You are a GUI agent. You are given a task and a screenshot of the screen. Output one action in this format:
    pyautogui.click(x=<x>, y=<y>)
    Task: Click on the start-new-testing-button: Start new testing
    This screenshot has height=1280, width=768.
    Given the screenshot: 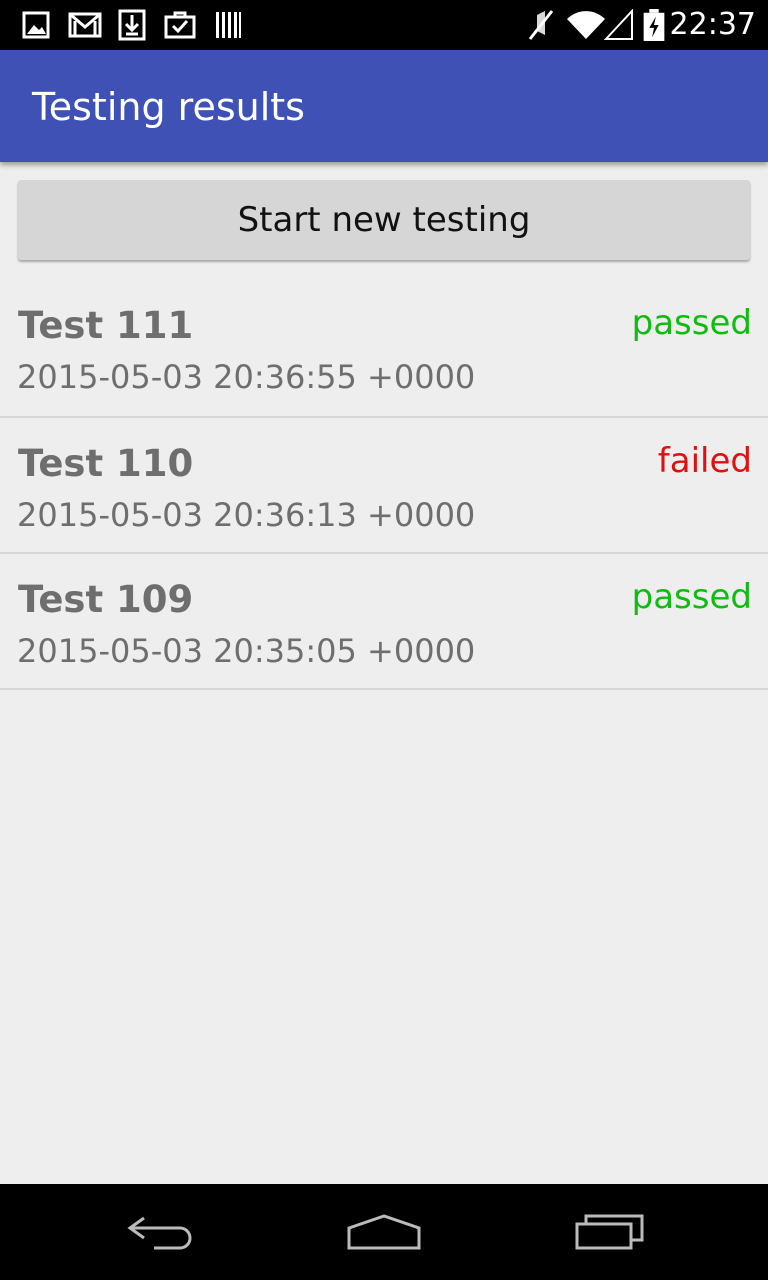 What is the action you would take?
    pyautogui.click(x=384, y=220)
    